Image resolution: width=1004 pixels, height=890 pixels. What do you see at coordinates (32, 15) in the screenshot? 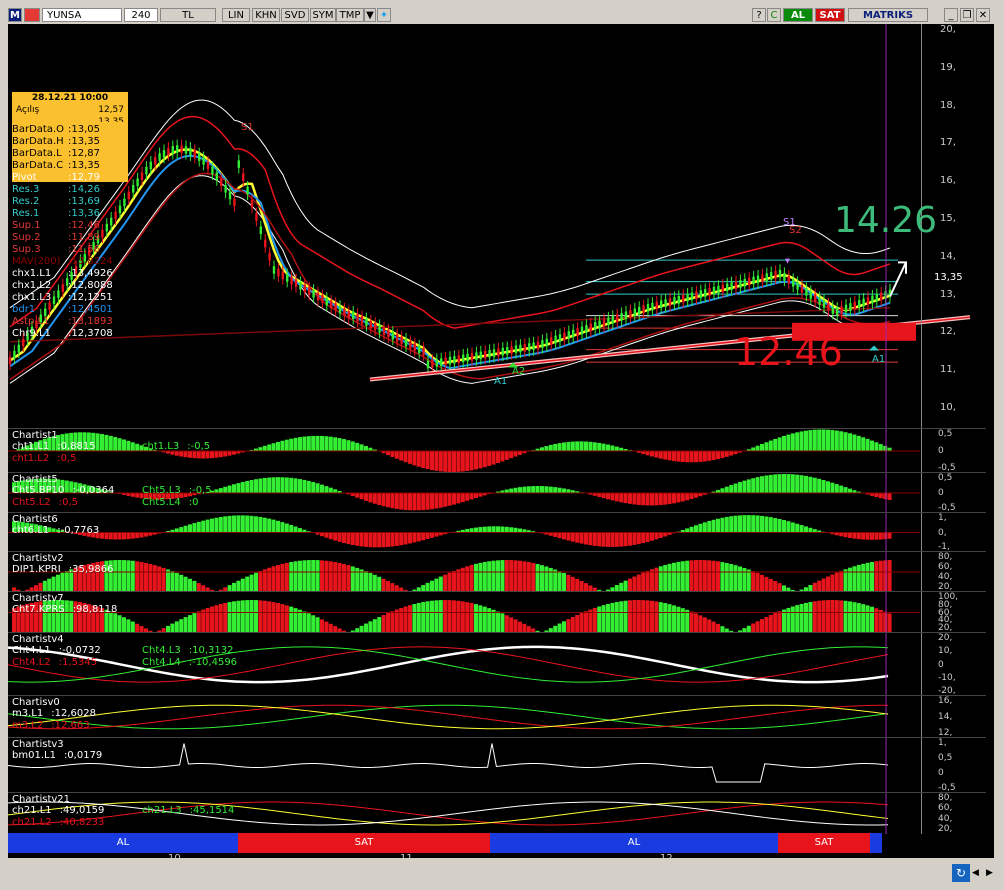
I see `flag-tr-icon` at bounding box center [32, 15].